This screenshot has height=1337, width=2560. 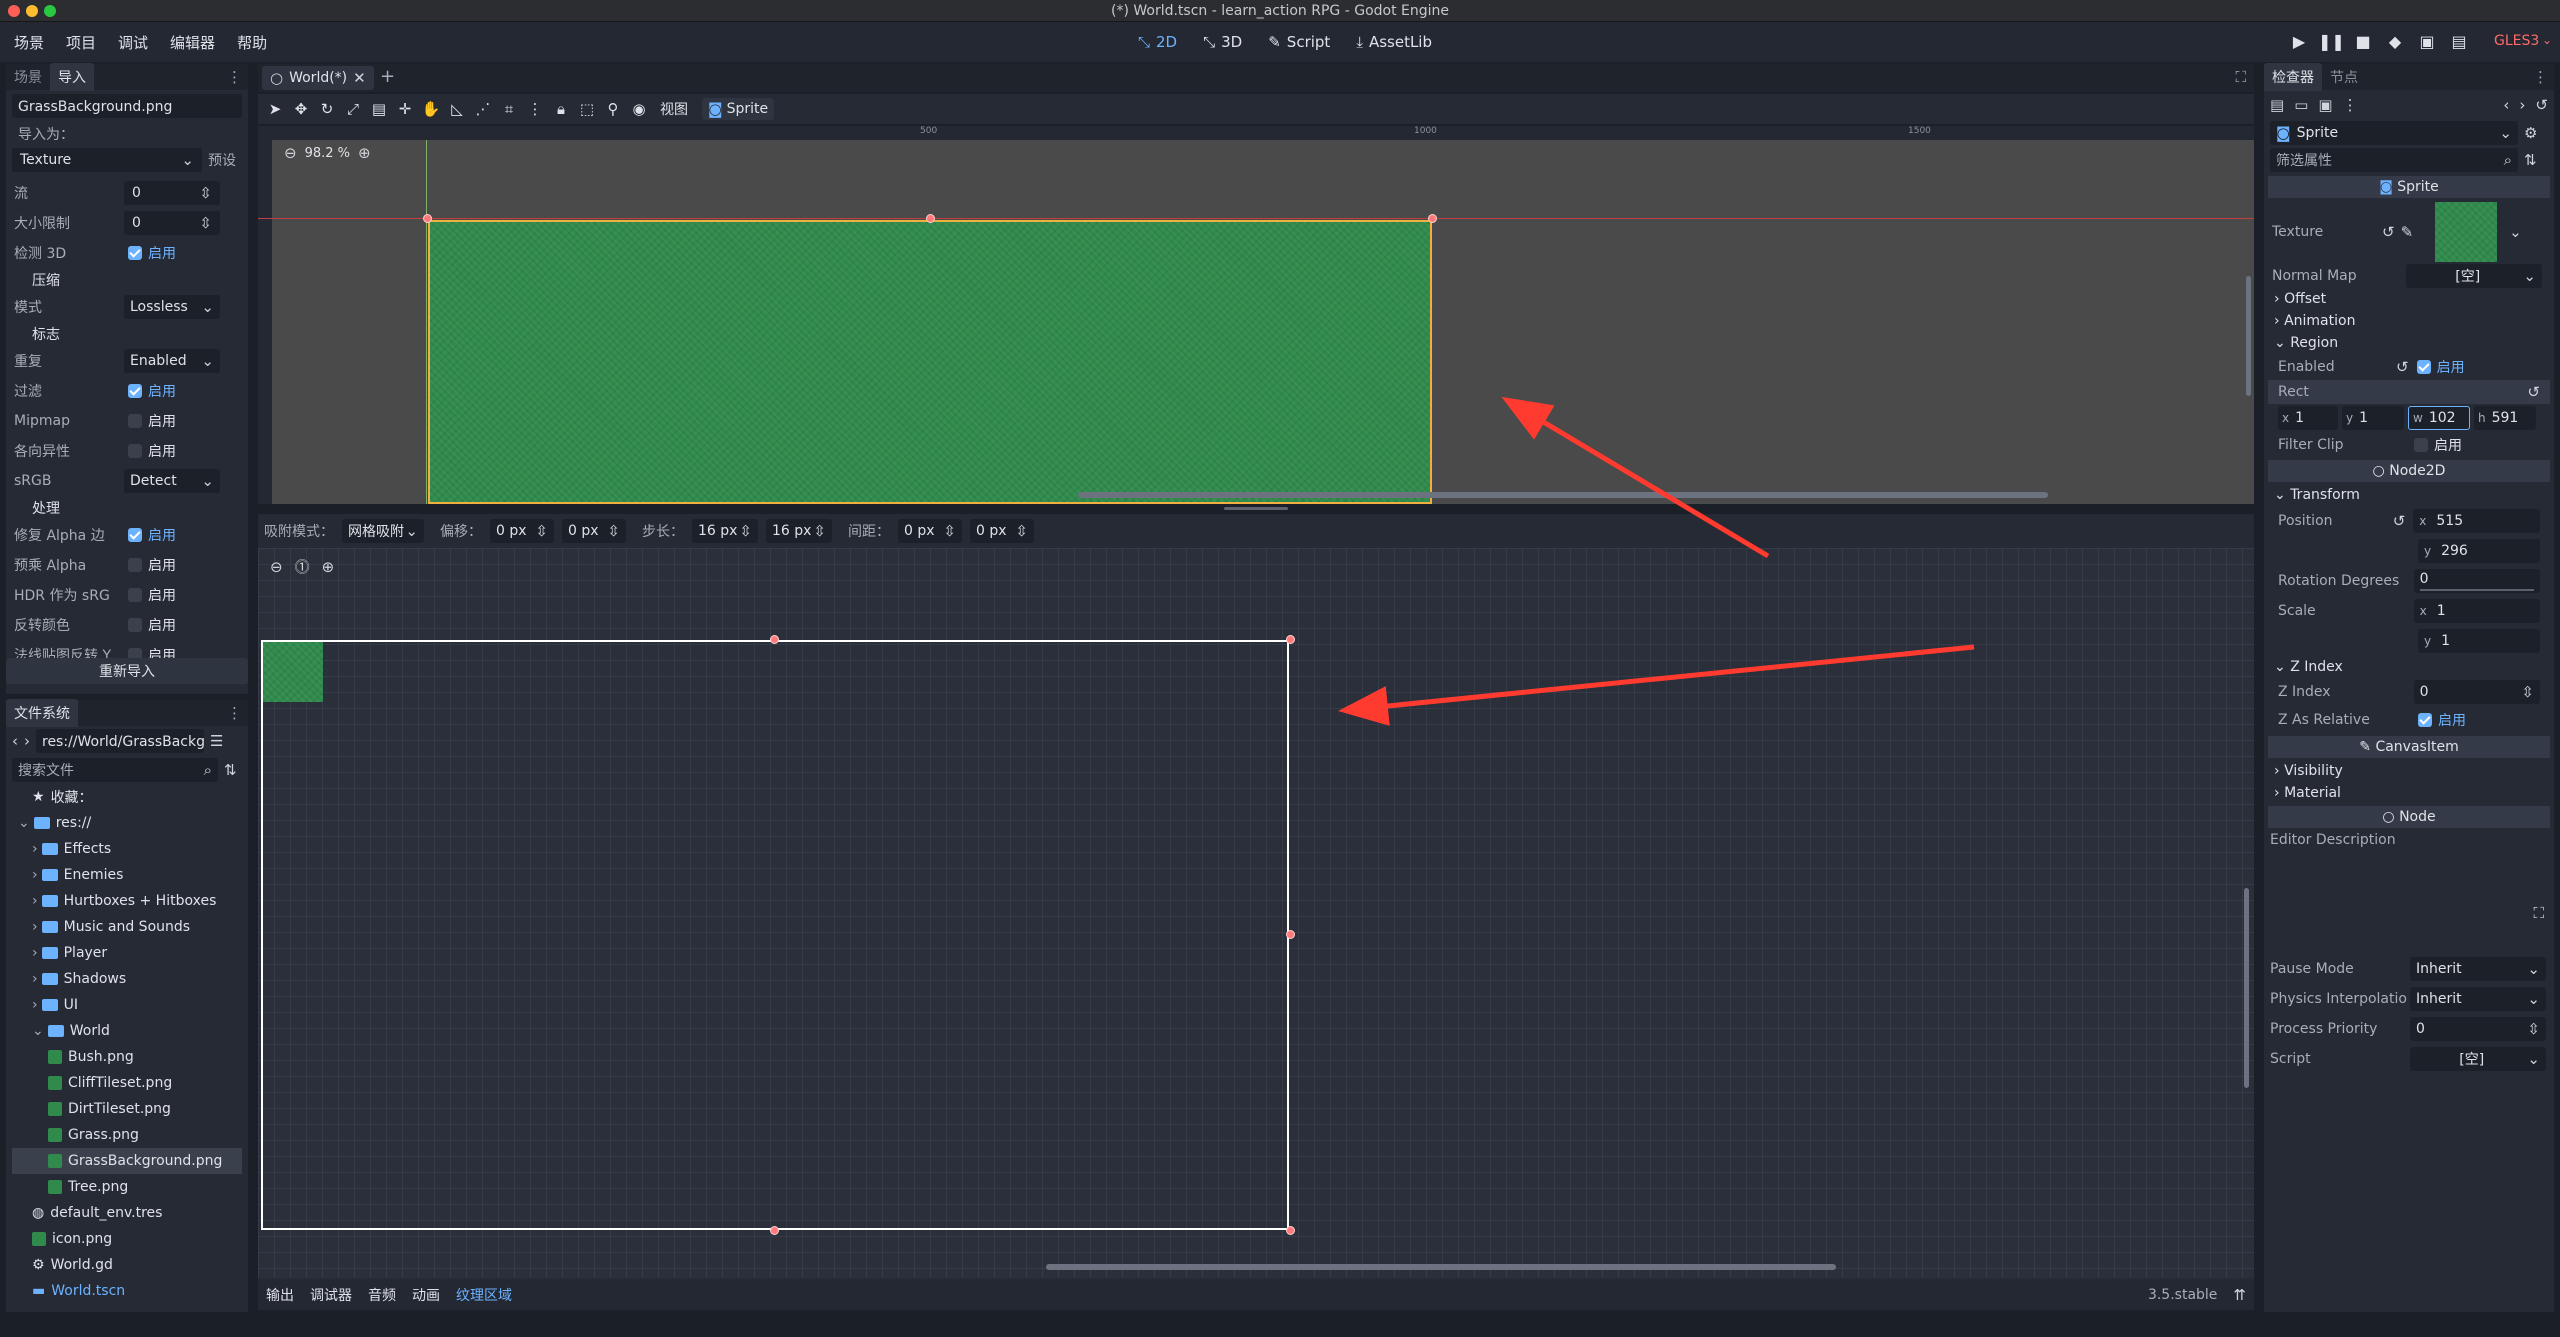 What do you see at coordinates (2299, 42) in the screenshot?
I see `play-icon: ▶` at bounding box center [2299, 42].